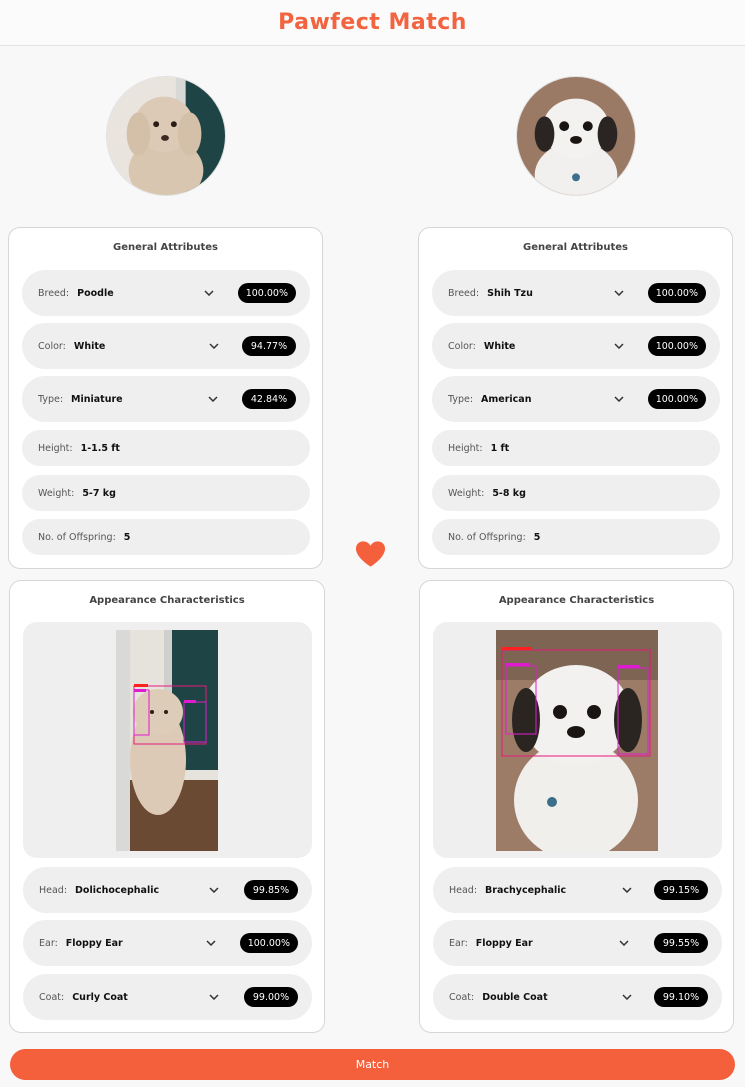 The width and height of the screenshot is (745, 1087). What do you see at coordinates (99, 493) in the screenshot?
I see `weight-value: 5-7 kg` at bounding box center [99, 493].